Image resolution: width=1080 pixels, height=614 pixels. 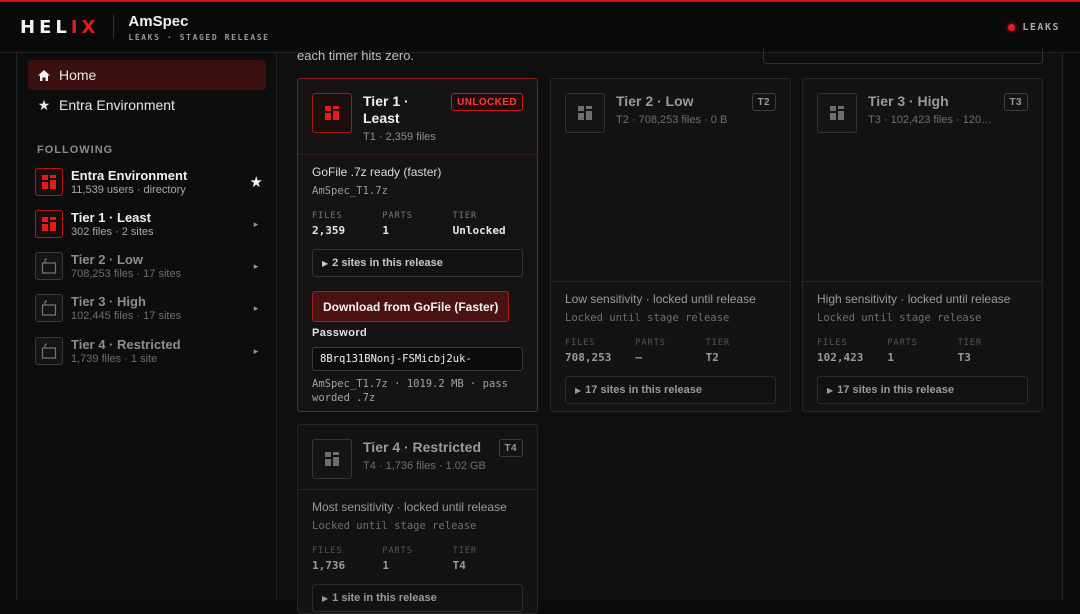 What do you see at coordinates (44, 75) in the screenshot?
I see `home-icon` at bounding box center [44, 75].